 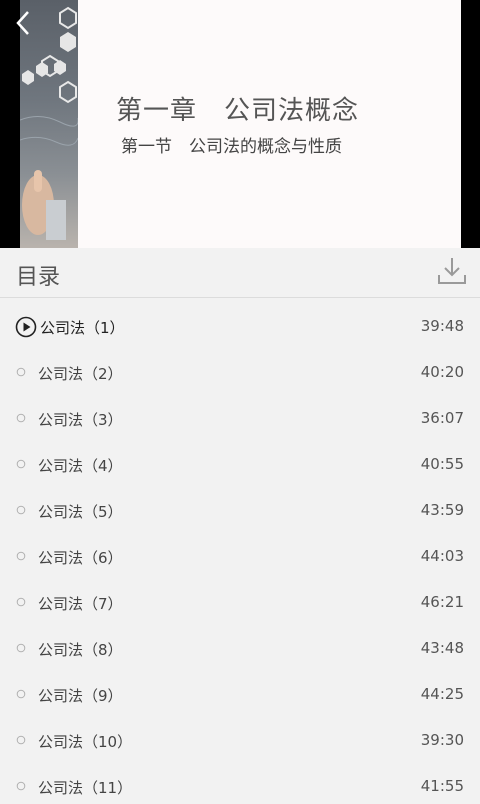 What do you see at coordinates (240, 321) in the screenshot?
I see `lesson-row: 公司法（1） 39:48` at bounding box center [240, 321].